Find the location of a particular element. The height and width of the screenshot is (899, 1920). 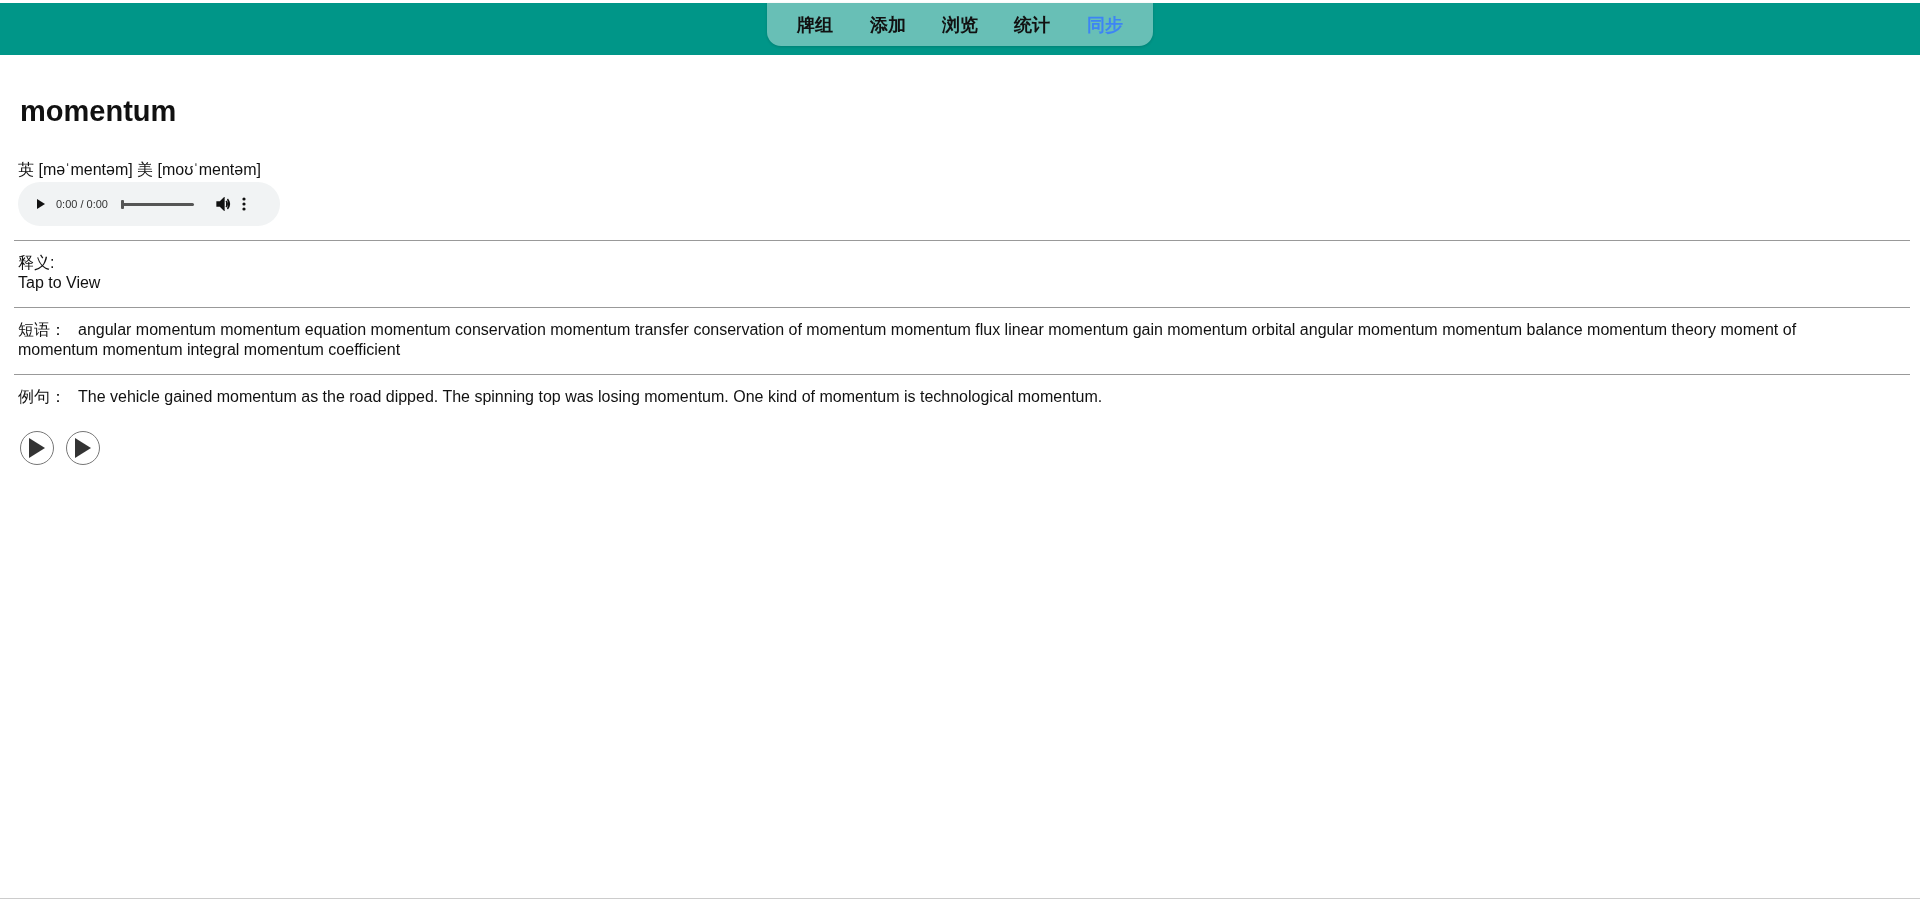

audio-time: 0:00 / 0:00 is located at coordinates (82, 204).